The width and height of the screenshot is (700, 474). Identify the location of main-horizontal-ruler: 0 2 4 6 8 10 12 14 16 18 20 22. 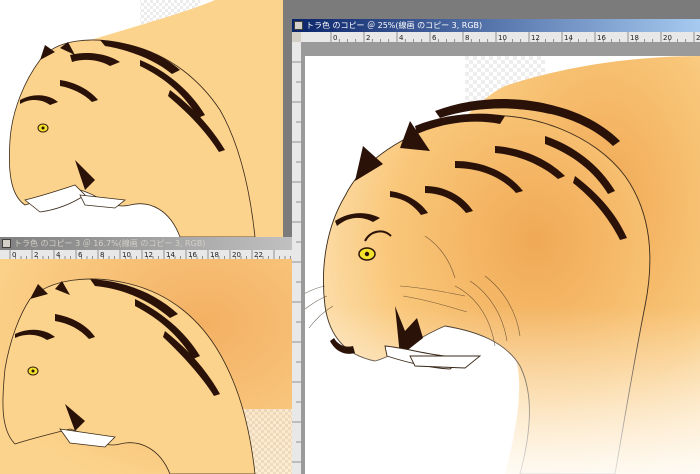
(500, 37).